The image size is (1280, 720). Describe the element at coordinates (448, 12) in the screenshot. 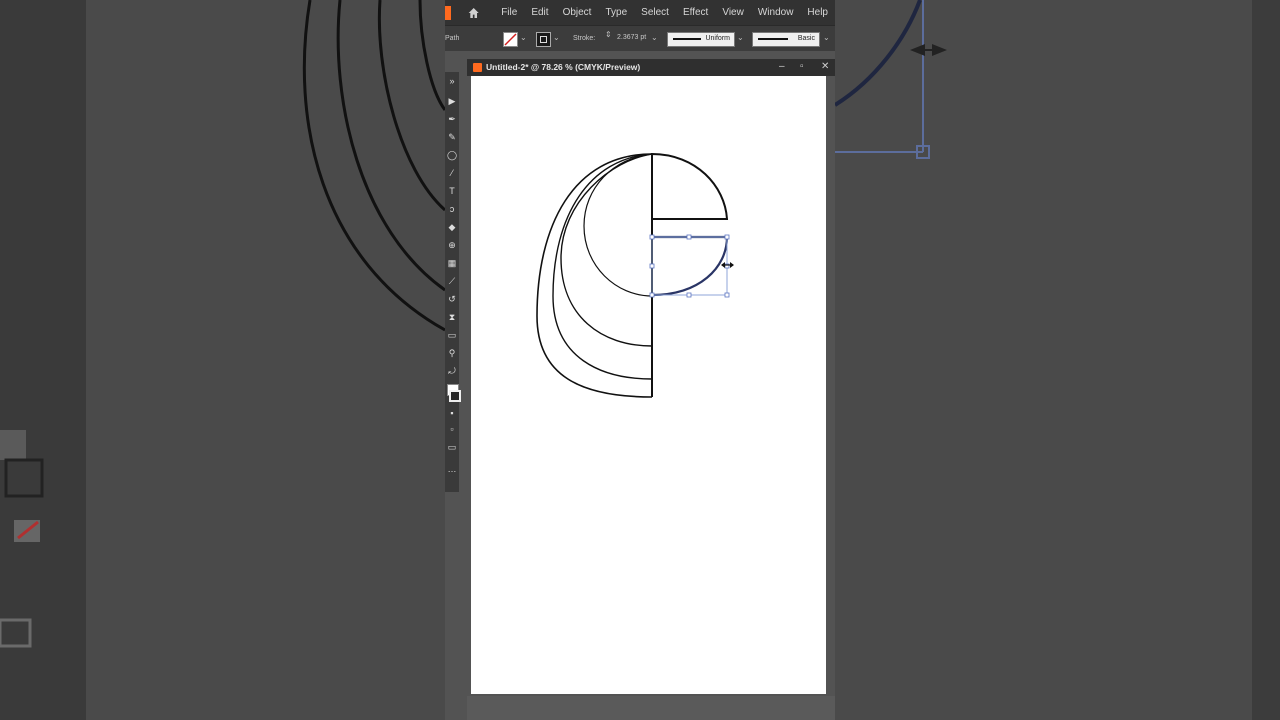

I see `ai-logo-icon` at that location.